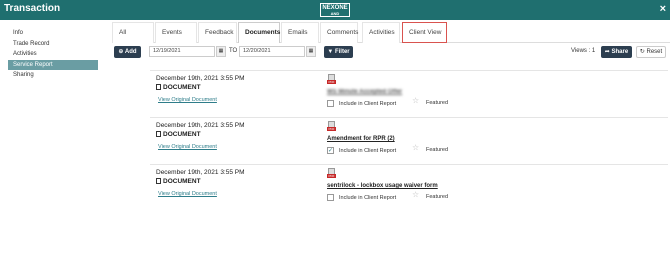 The image size is (670, 276). I want to click on sidebar-item-service-report: Service Report, so click(53, 64).